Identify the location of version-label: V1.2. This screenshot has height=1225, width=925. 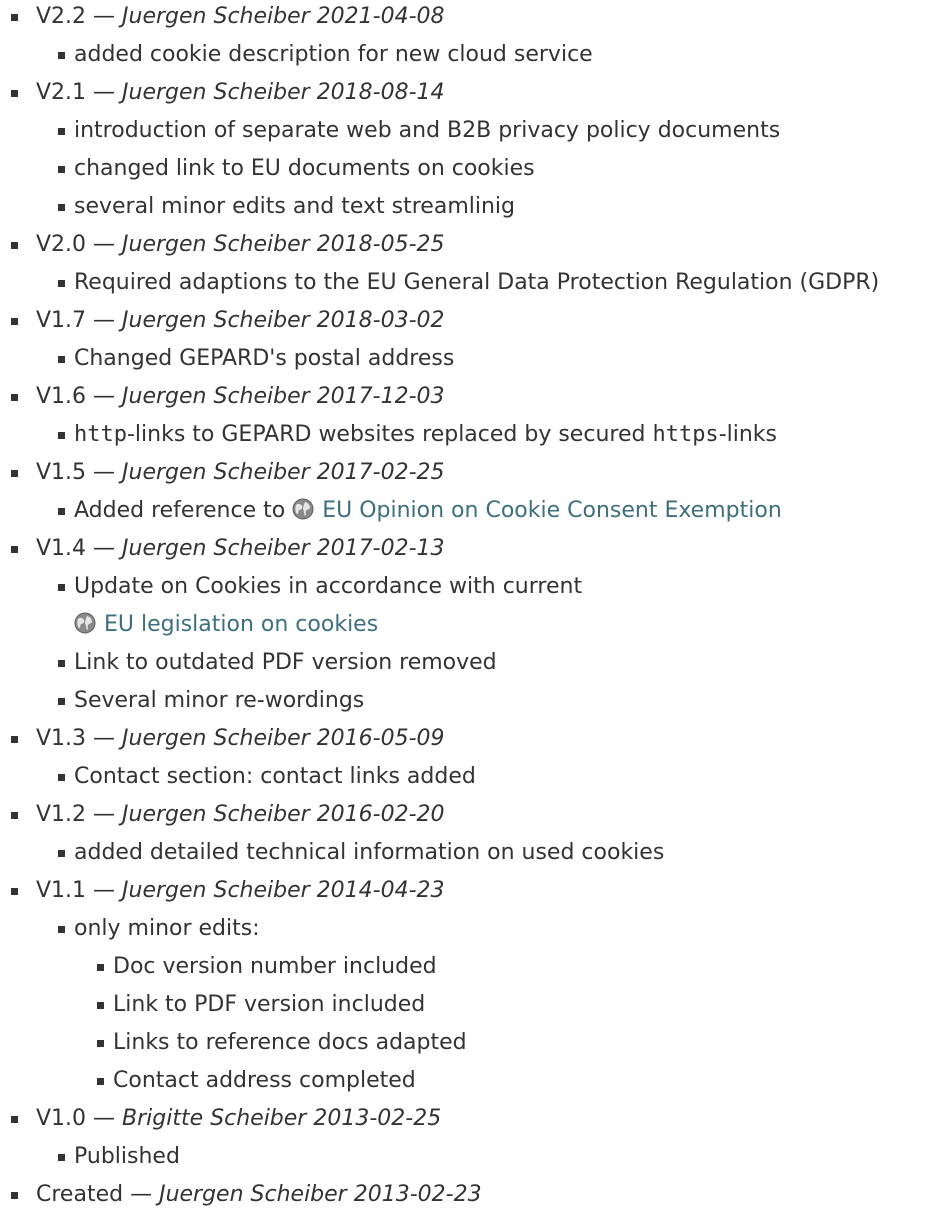
(61, 814).